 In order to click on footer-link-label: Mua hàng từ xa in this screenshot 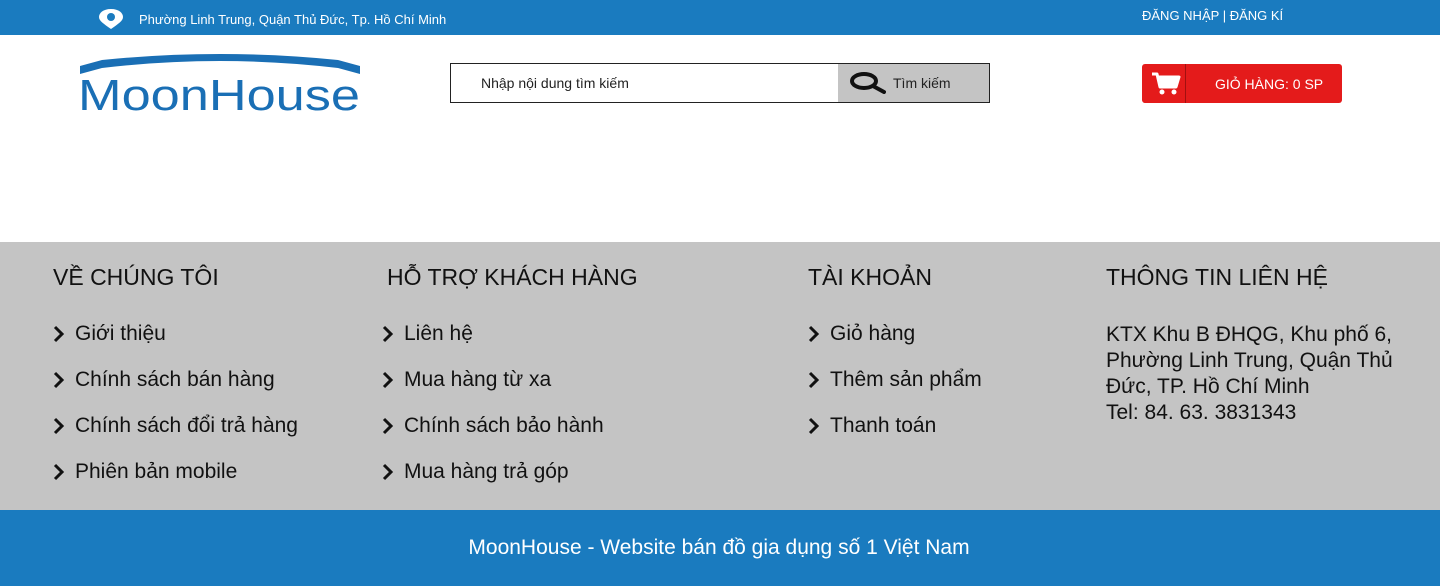, I will do `click(478, 379)`.